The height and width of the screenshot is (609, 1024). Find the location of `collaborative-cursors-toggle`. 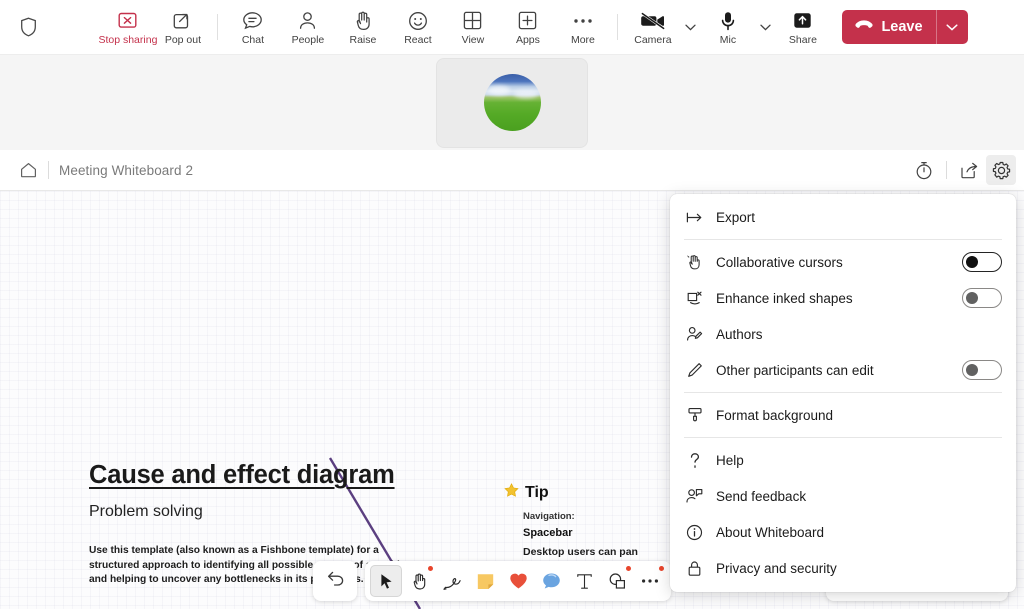

collaborative-cursors-toggle is located at coordinates (982, 262).